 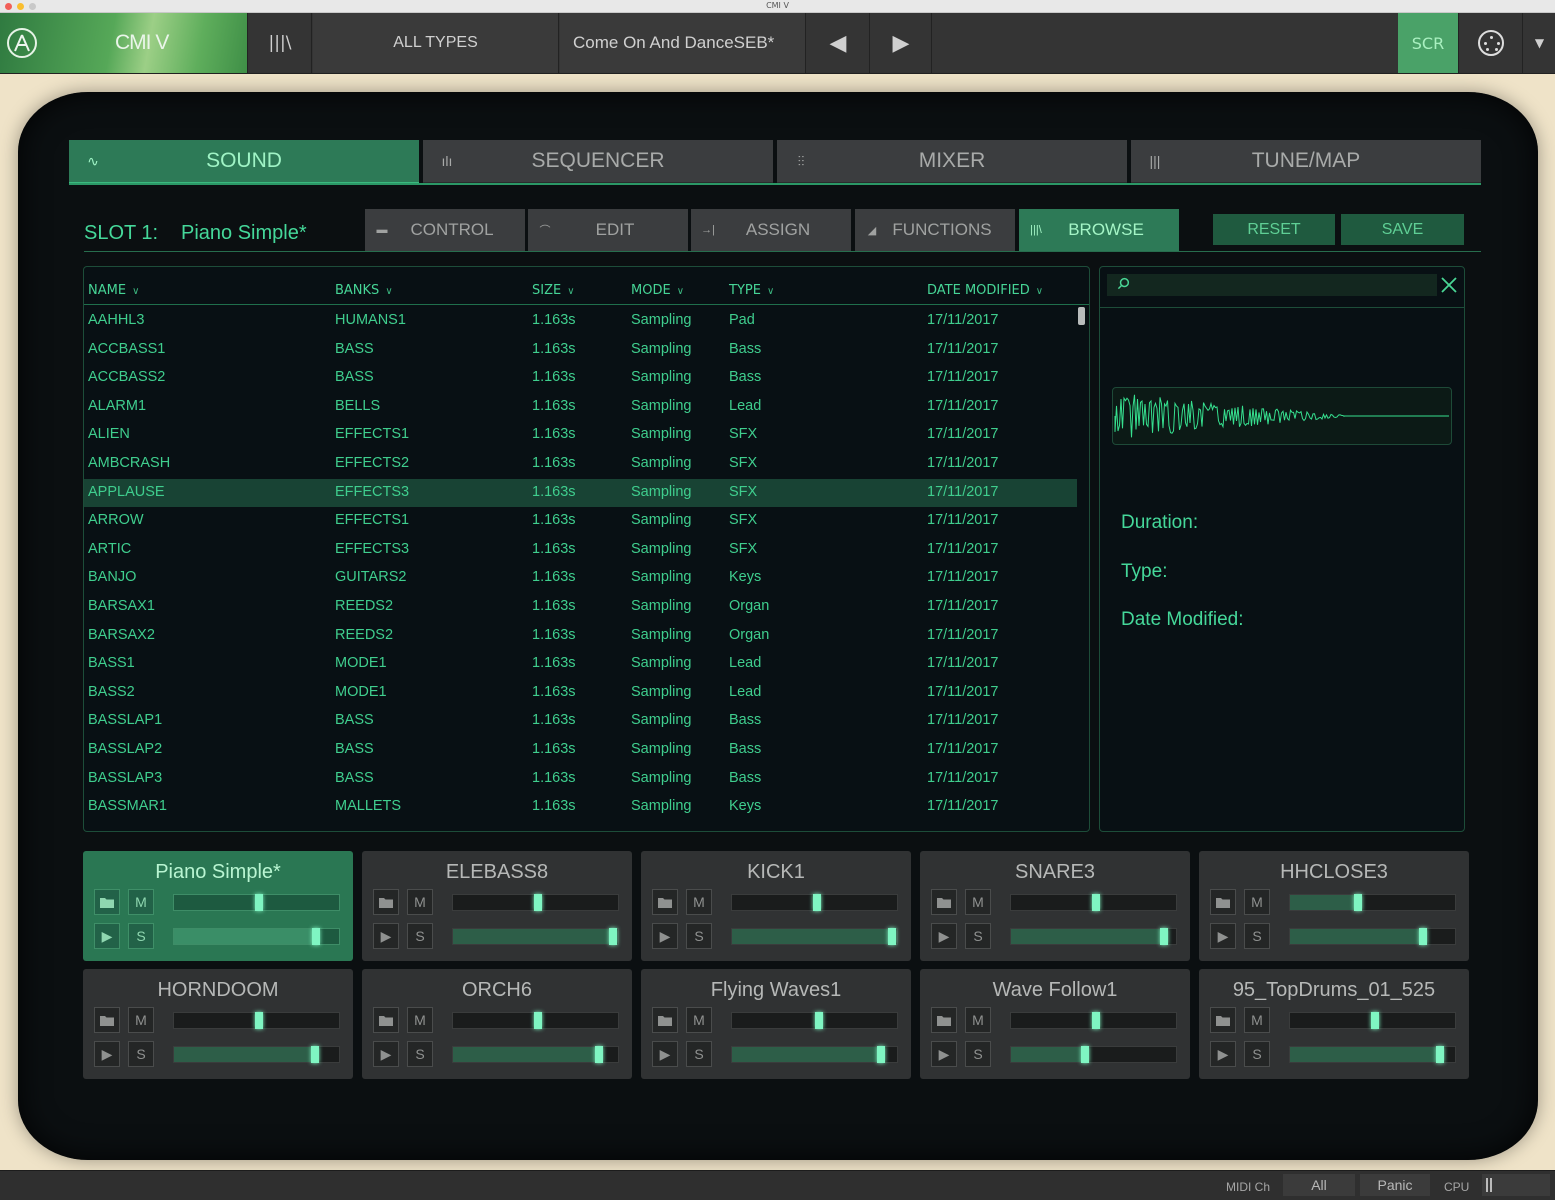 What do you see at coordinates (1402, 229) in the screenshot?
I see `save-button: SAVE` at bounding box center [1402, 229].